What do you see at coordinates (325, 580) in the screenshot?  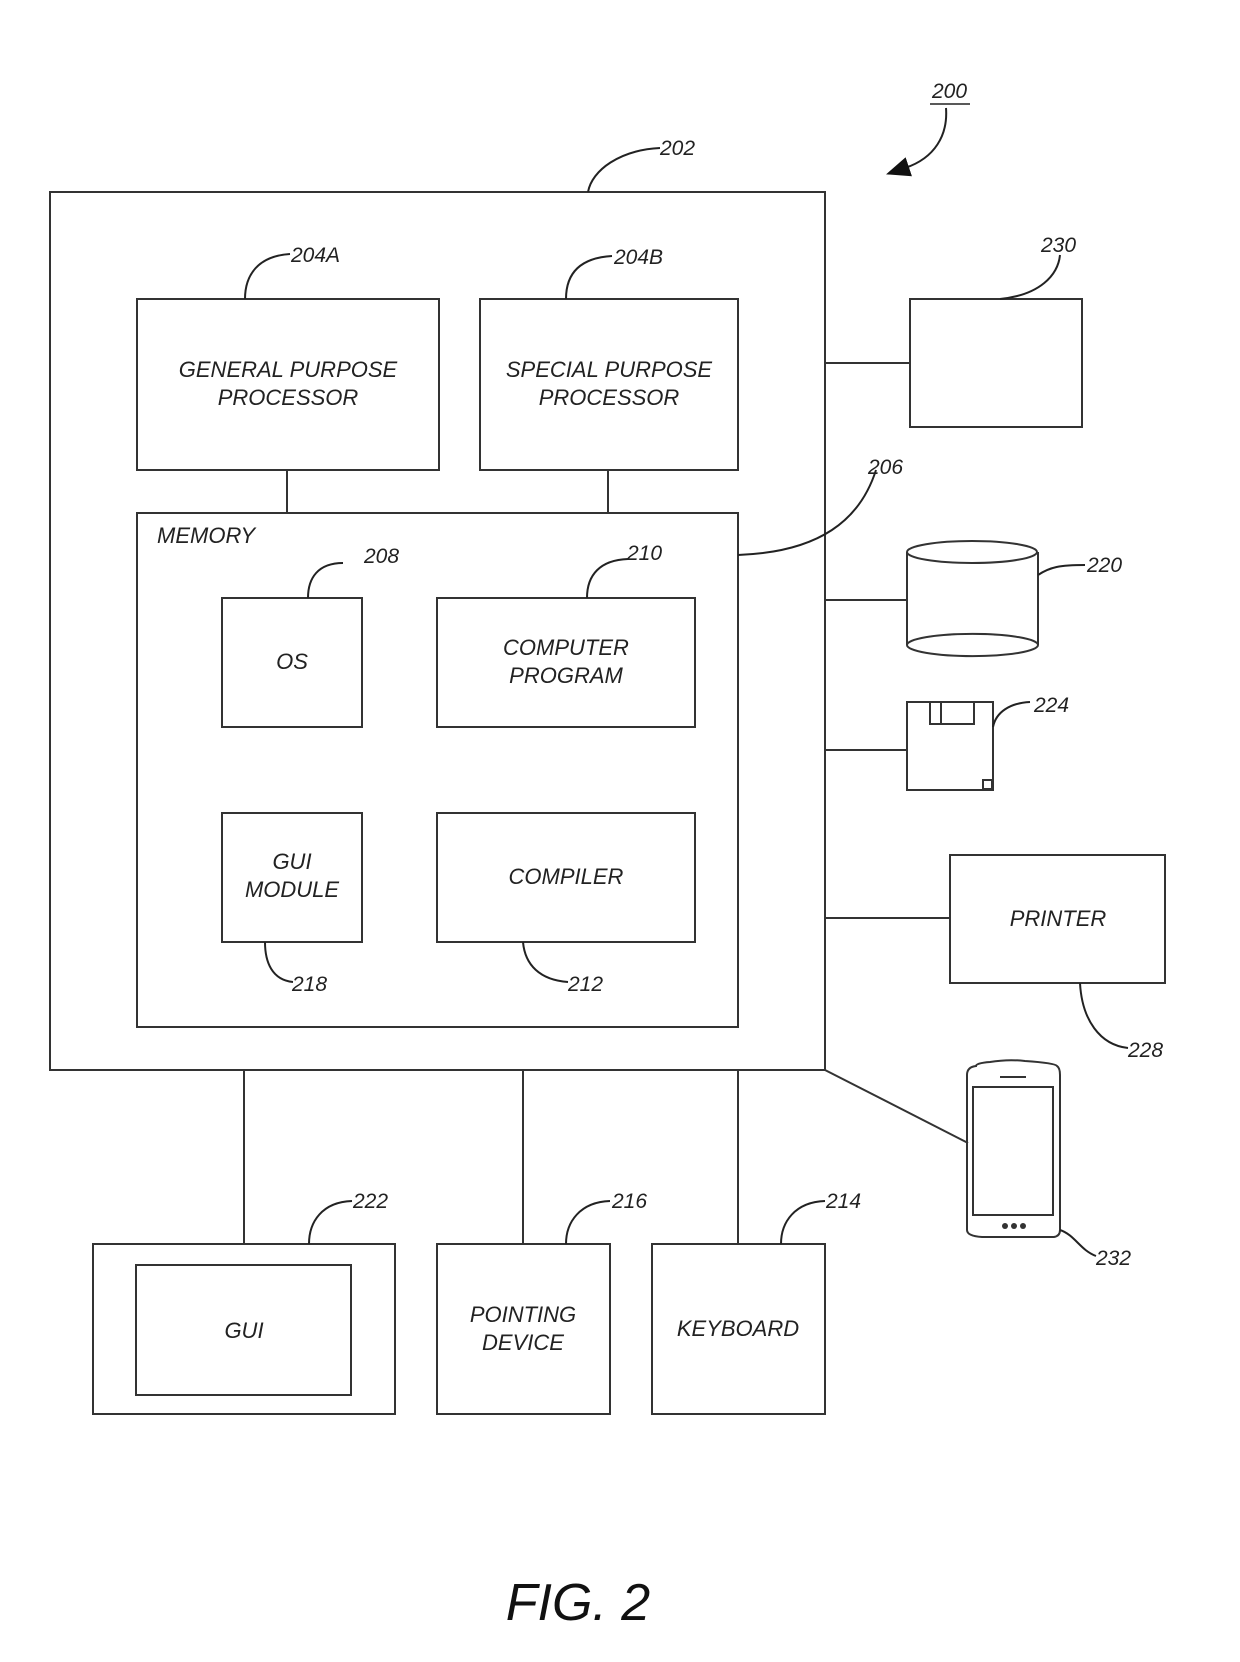 I see `ref-208-leader` at bounding box center [325, 580].